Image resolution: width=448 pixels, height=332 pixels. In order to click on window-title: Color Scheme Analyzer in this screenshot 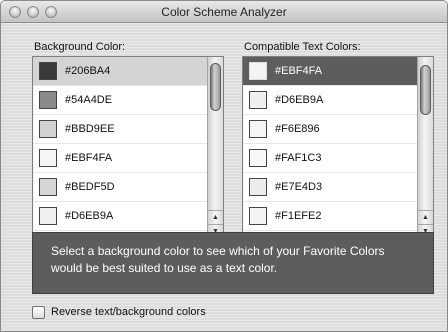, I will do `click(224, 12)`.